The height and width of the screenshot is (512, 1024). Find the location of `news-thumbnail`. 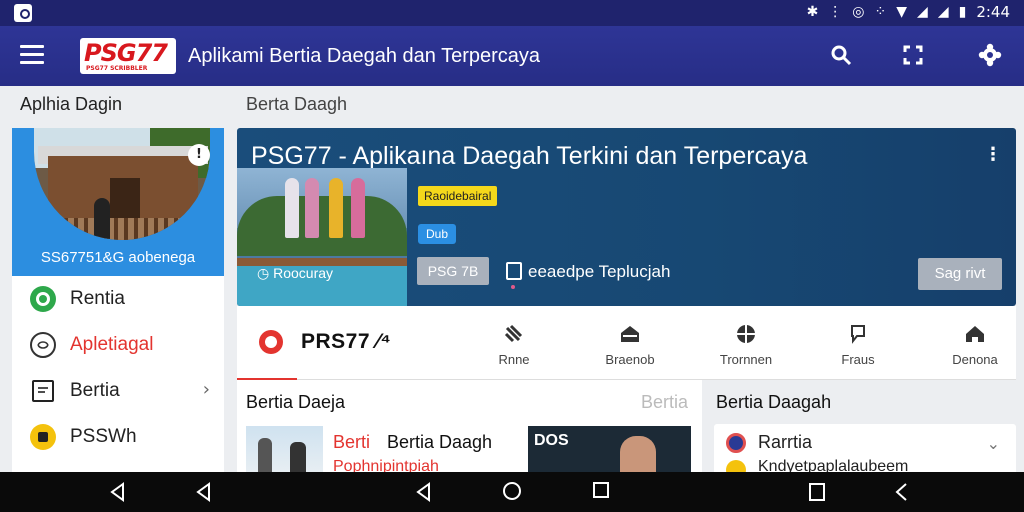

news-thumbnail is located at coordinates (284, 449).